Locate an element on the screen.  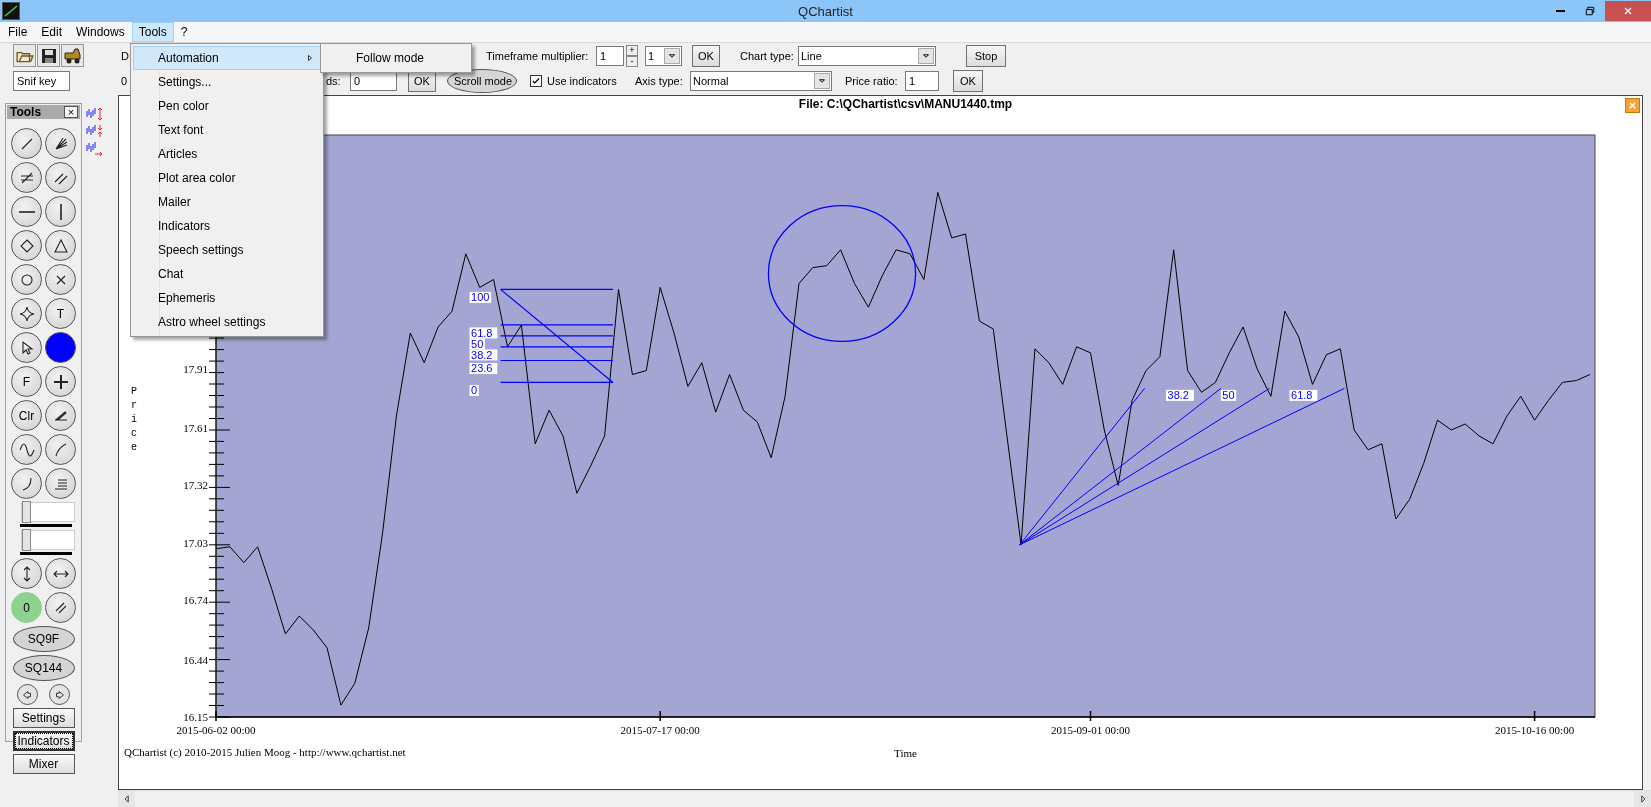
sine-tool-button is located at coordinates (26, 449).